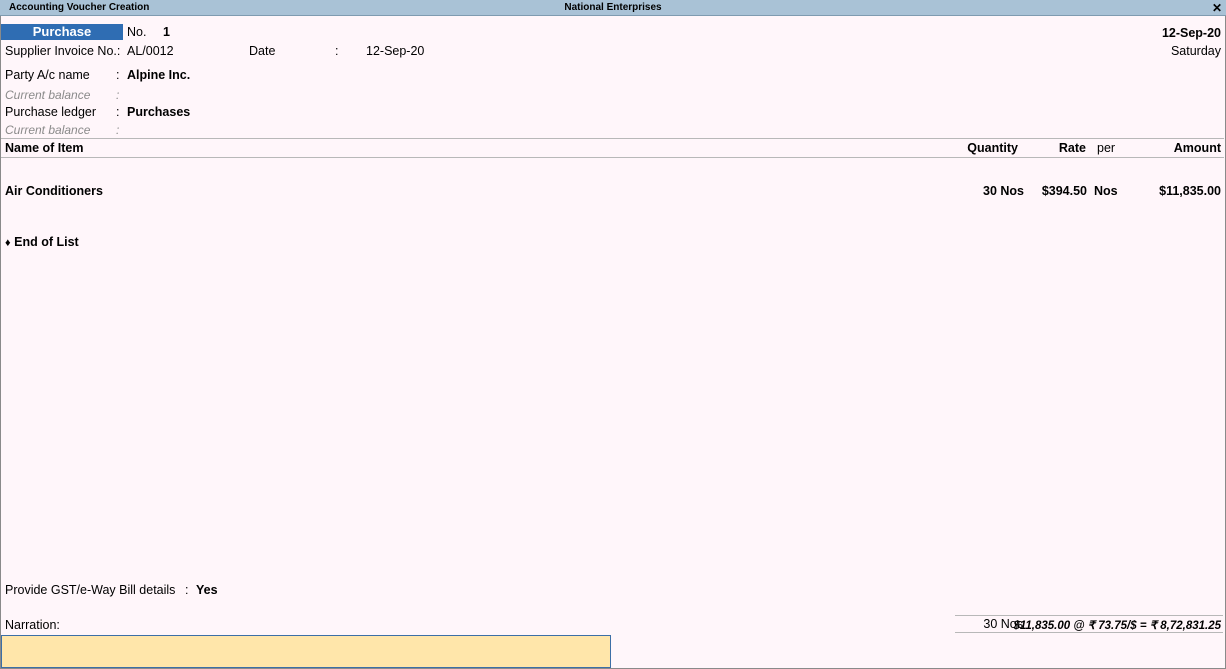  Describe the element at coordinates (395, 51) in the screenshot. I see `supplier-date-field: 12-Sep-20` at that location.